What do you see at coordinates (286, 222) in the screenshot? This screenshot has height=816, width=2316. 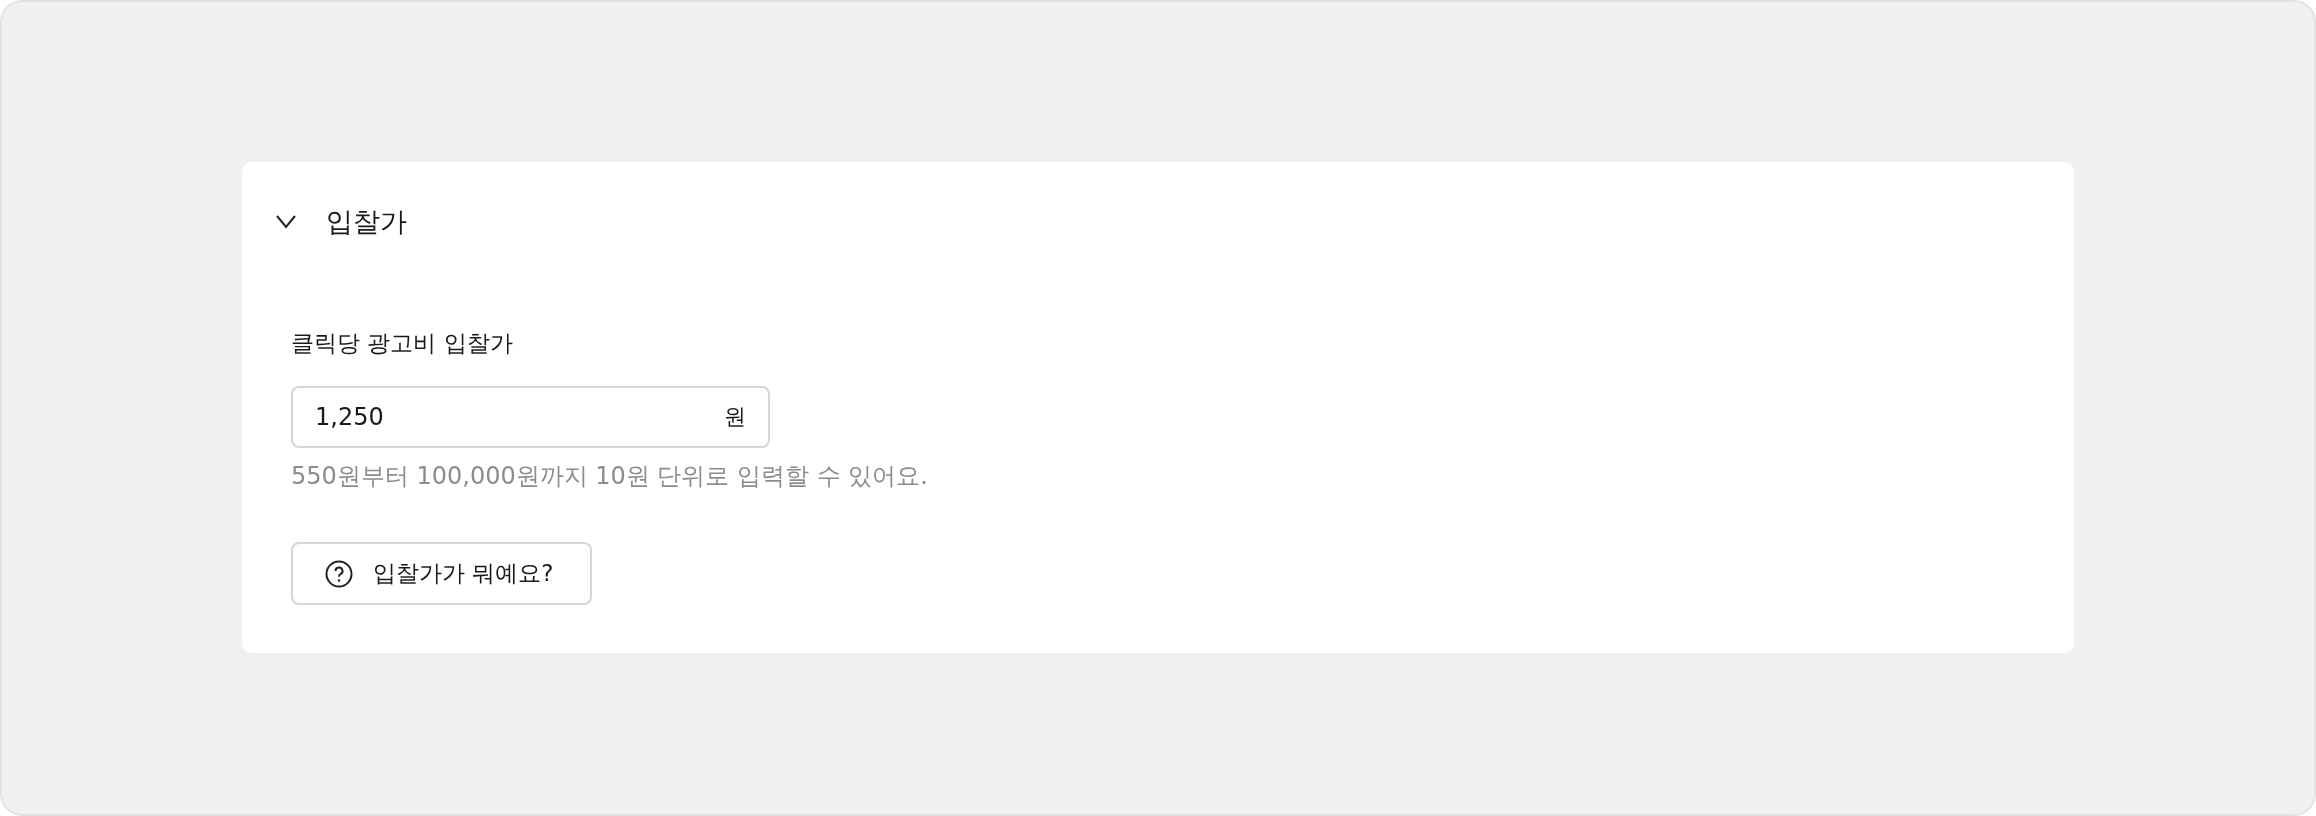 I see `chevron-icon` at bounding box center [286, 222].